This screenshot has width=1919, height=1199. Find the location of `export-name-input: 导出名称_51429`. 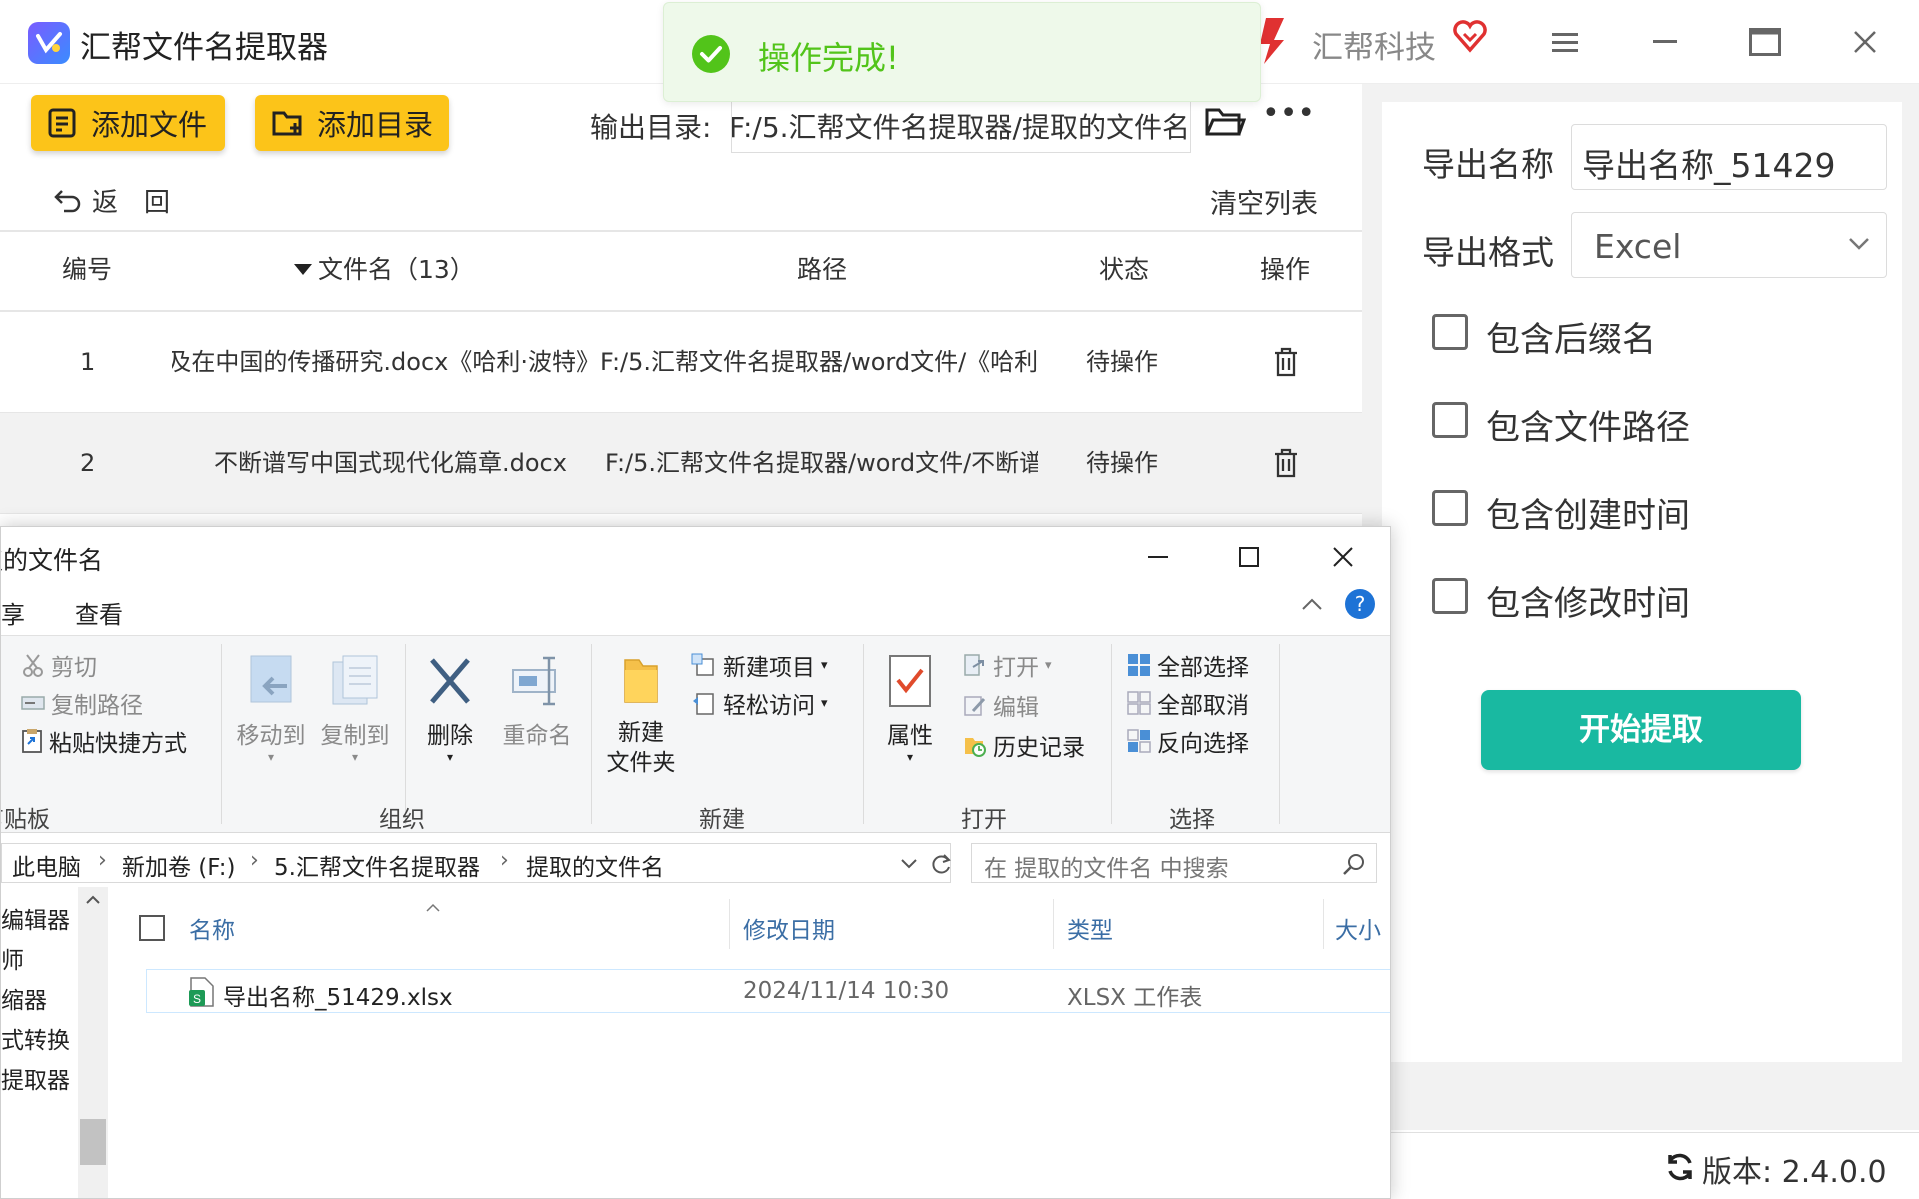

export-name-input: 导出名称_51429 is located at coordinates (1729, 157).